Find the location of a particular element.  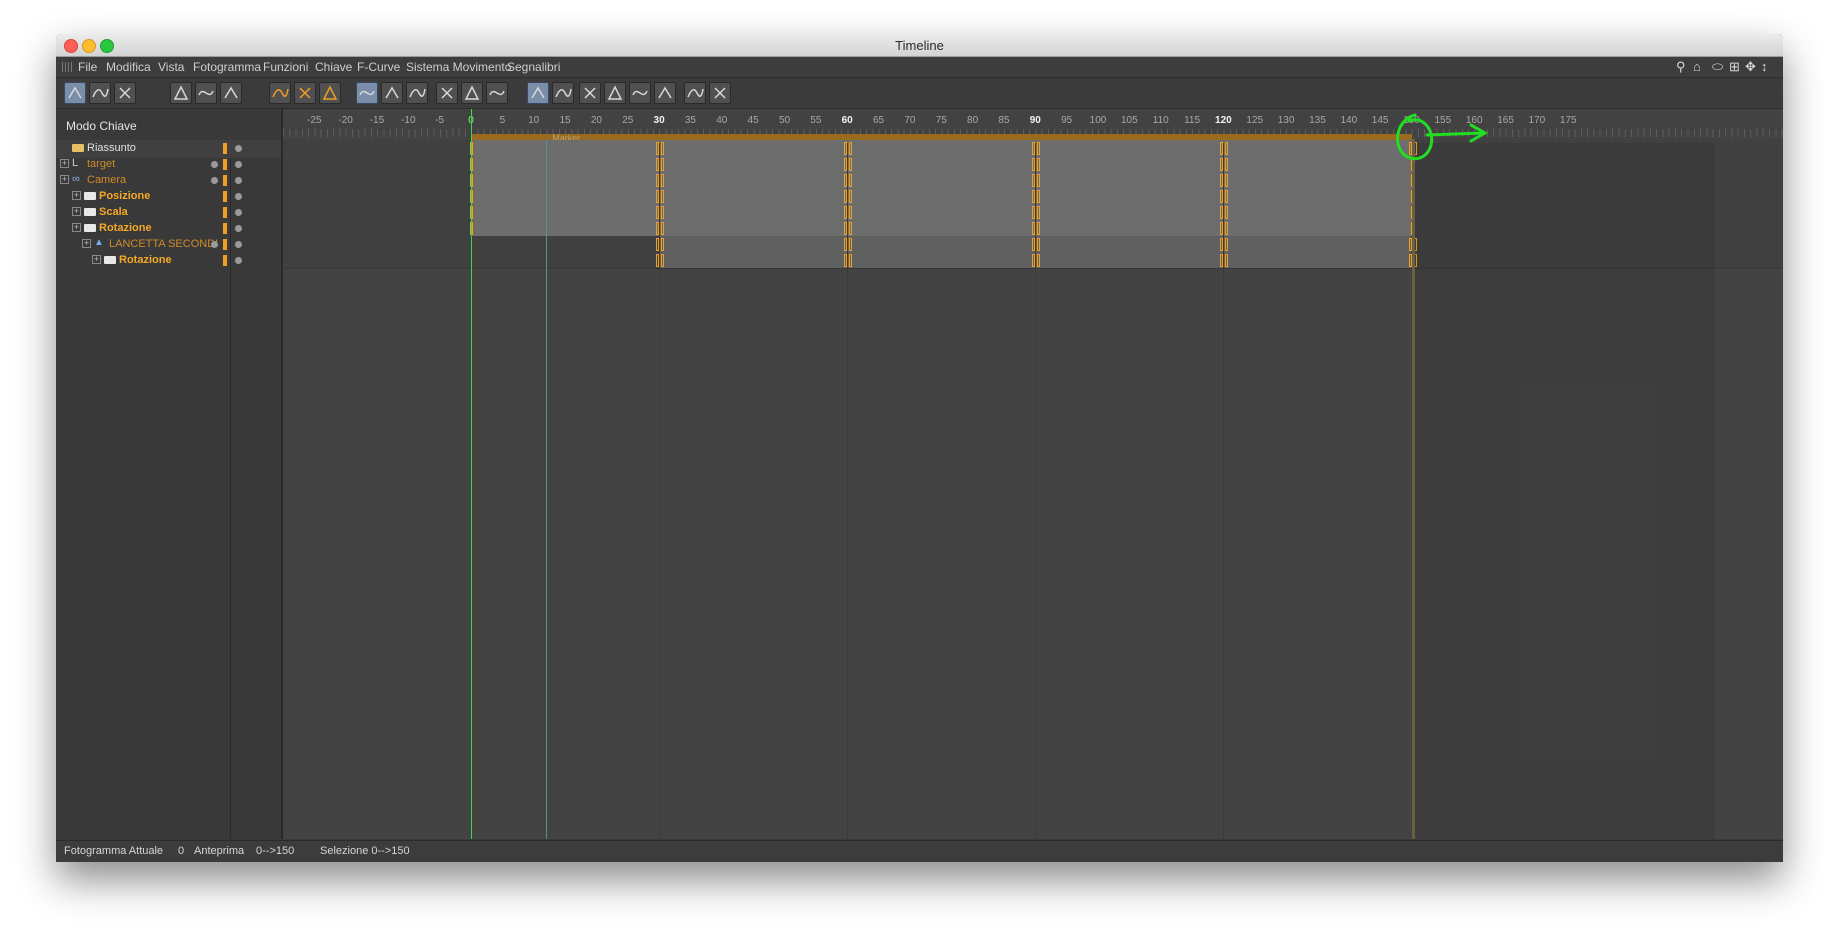

lock-value-button is located at coordinates (615, 93).